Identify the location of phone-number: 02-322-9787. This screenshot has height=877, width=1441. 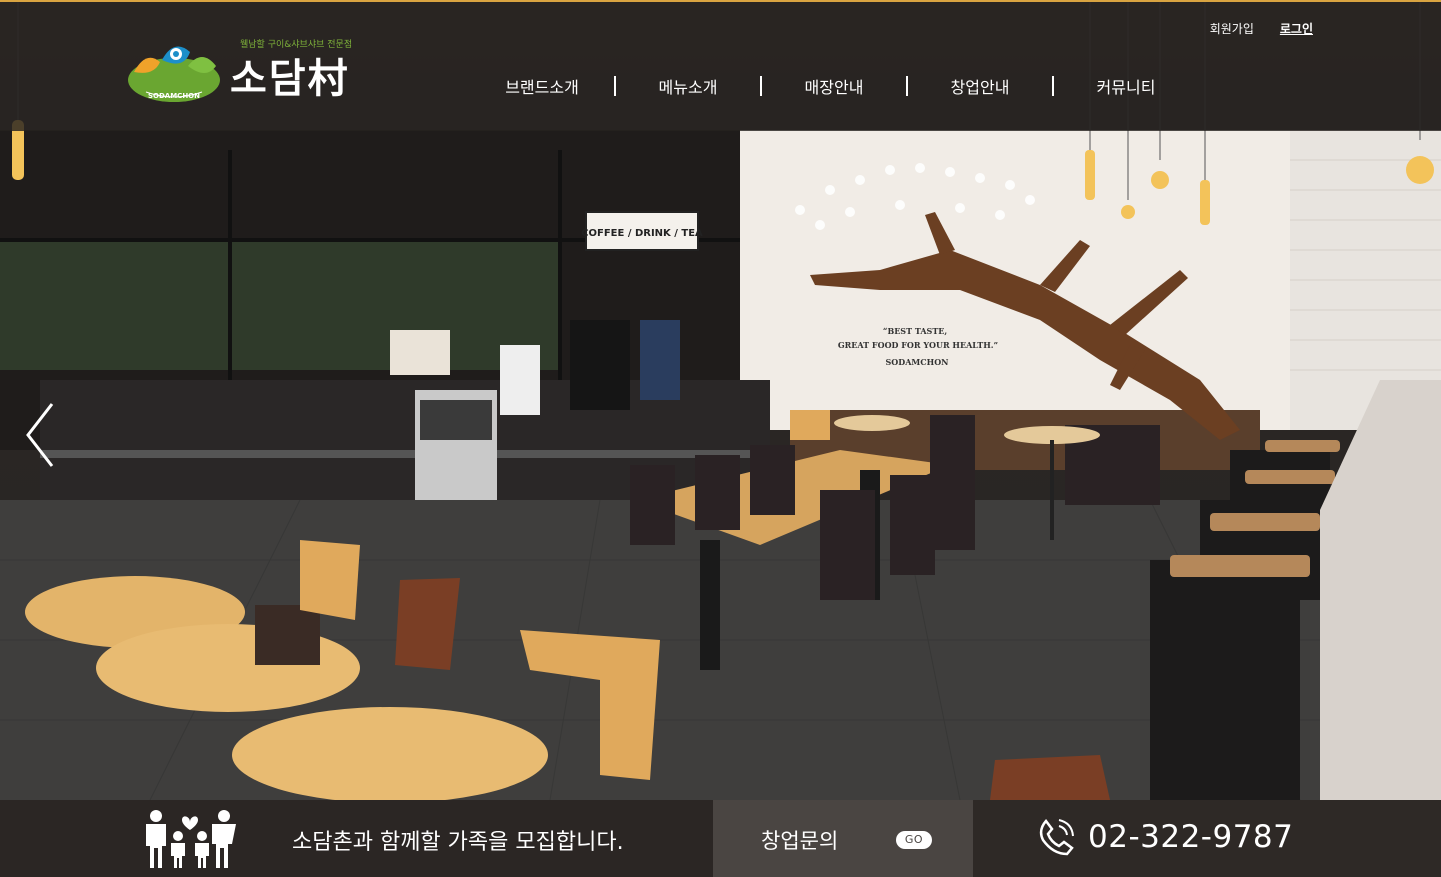
(1190, 837).